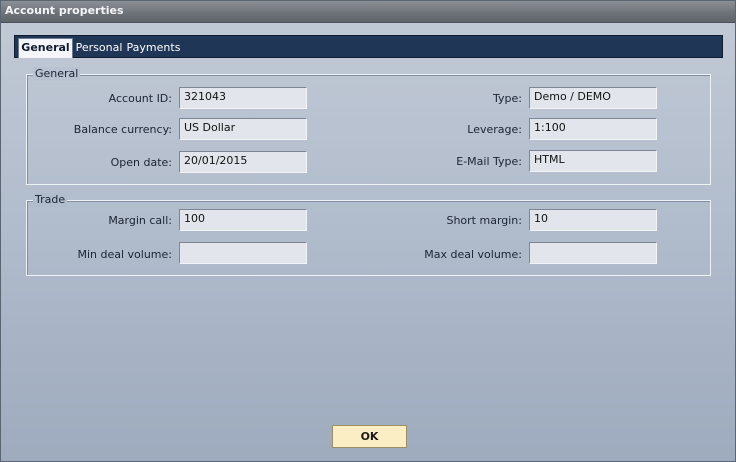 This screenshot has height=462, width=736. Describe the element at coordinates (45, 48) in the screenshot. I see `tab-general: General` at that location.